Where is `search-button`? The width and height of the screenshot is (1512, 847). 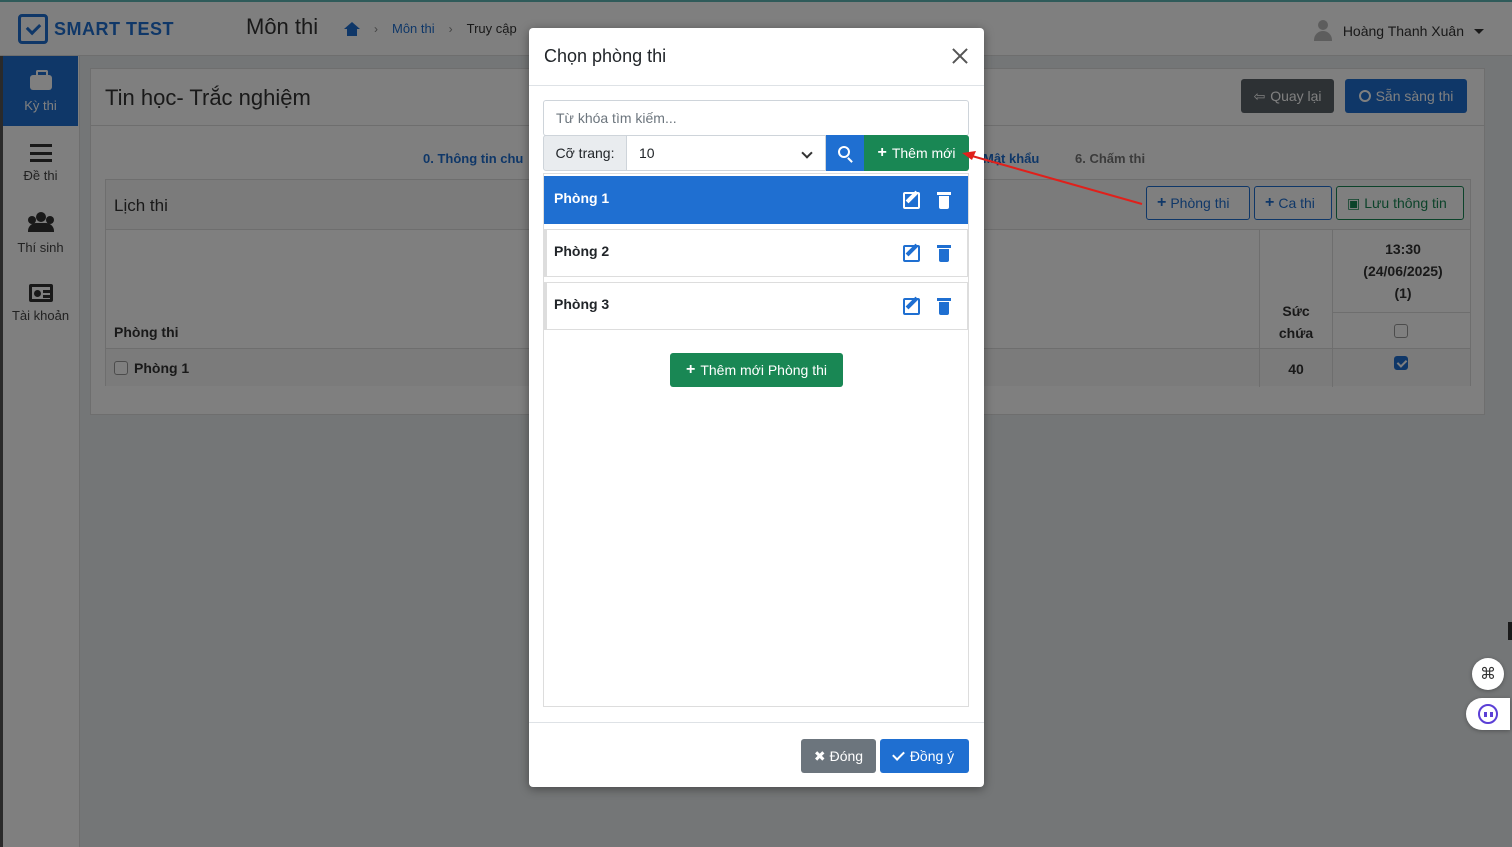 search-button is located at coordinates (845, 153).